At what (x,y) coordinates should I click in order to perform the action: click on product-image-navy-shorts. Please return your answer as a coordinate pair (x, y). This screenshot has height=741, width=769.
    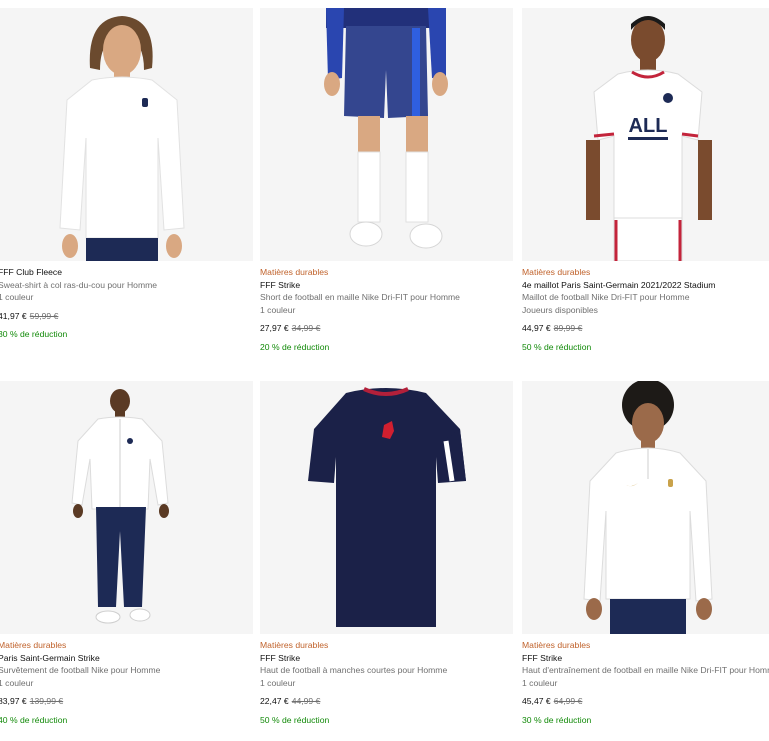
    Looking at the image, I should click on (386, 134).